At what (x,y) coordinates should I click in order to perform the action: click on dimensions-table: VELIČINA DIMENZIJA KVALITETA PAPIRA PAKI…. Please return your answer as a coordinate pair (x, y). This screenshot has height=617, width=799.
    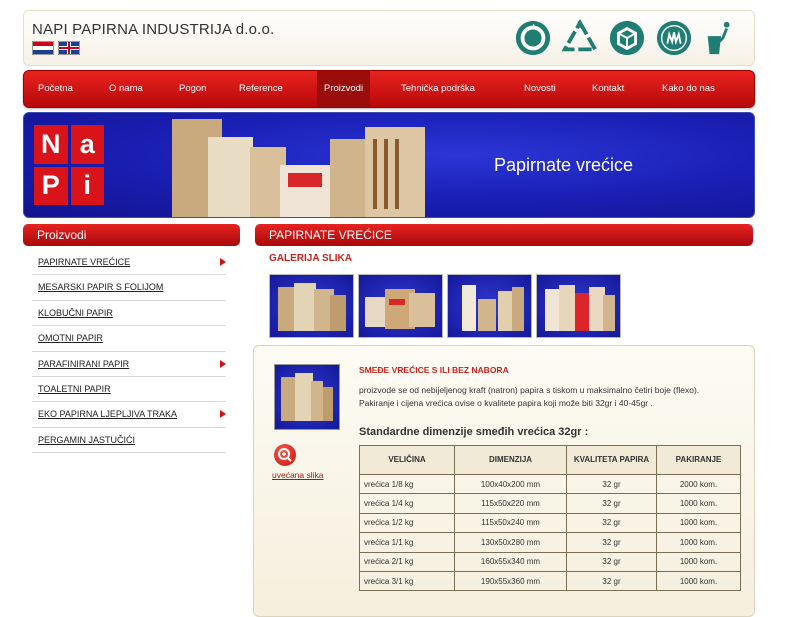
    Looking at the image, I should click on (550, 518).